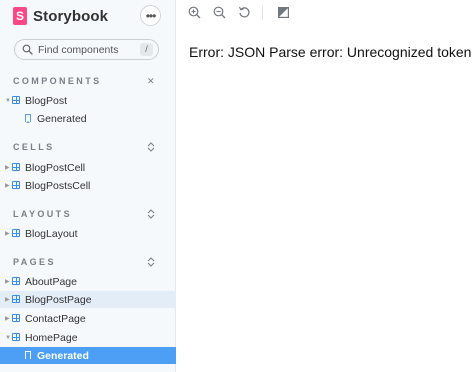 This screenshot has height=372, width=474. I want to click on section-title-layouts: LAYOUTS, so click(42, 214).